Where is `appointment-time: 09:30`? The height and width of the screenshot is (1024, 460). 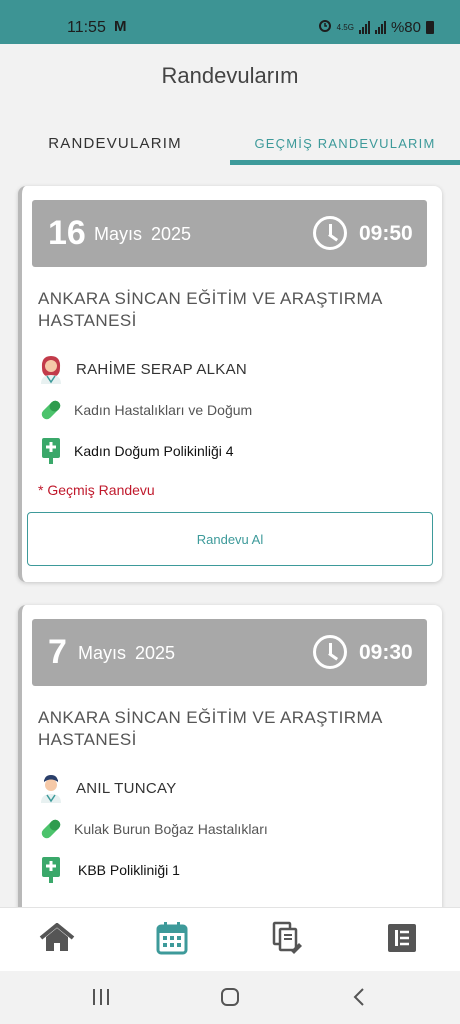 appointment-time: 09:30 is located at coordinates (386, 652).